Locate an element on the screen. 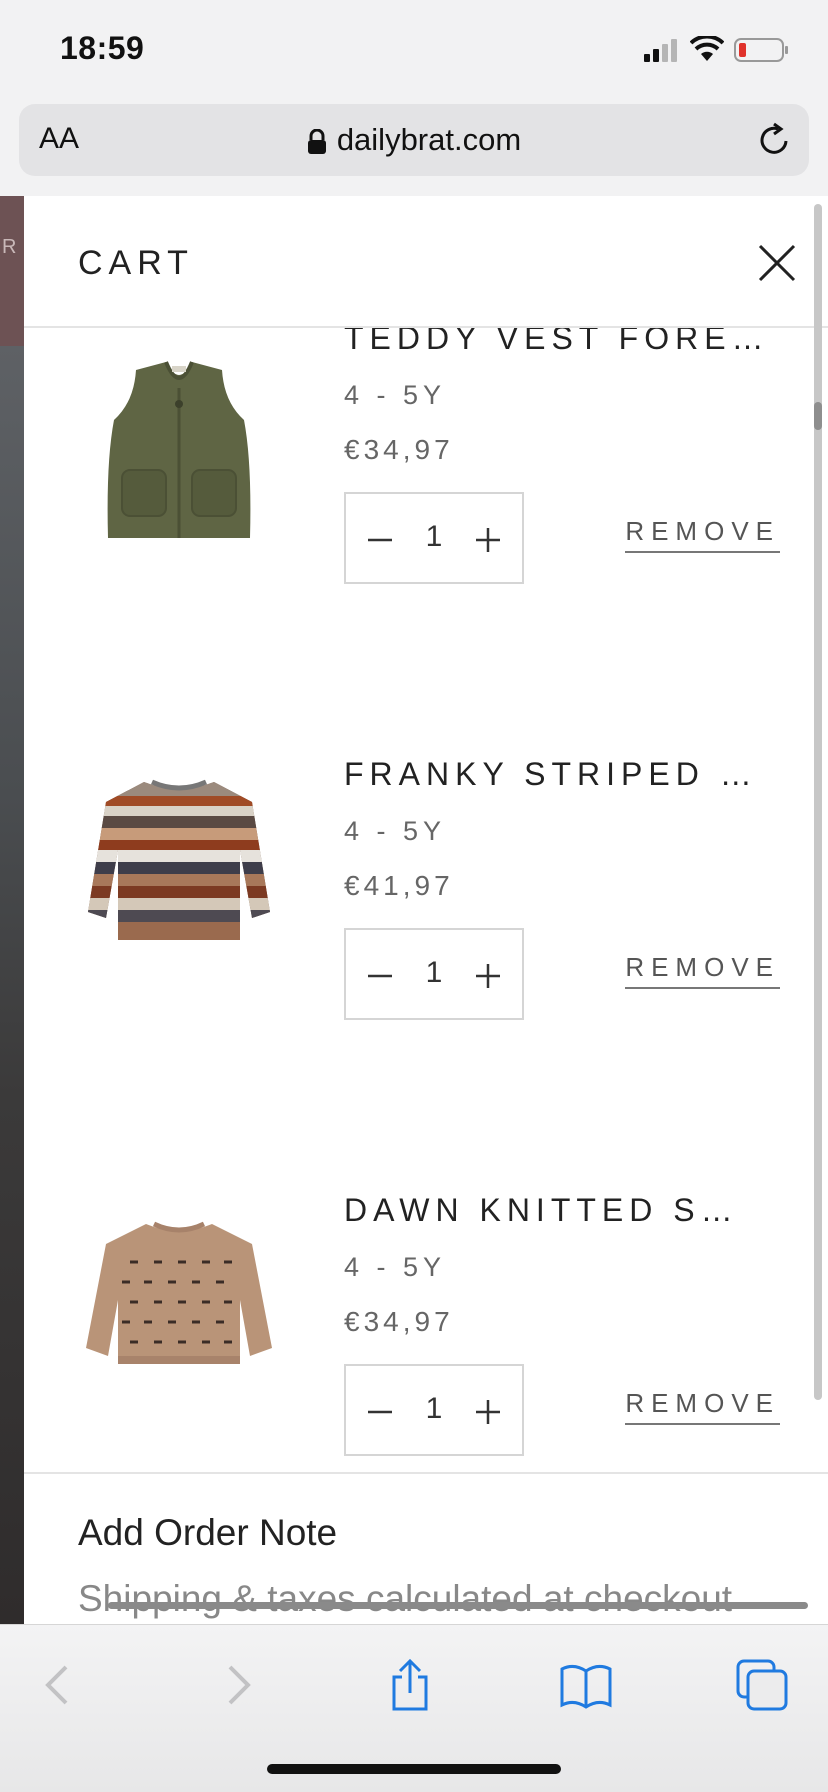 This screenshot has width=828, height=1792. horizontal-scroll-indicator is located at coordinates (458, 1605).